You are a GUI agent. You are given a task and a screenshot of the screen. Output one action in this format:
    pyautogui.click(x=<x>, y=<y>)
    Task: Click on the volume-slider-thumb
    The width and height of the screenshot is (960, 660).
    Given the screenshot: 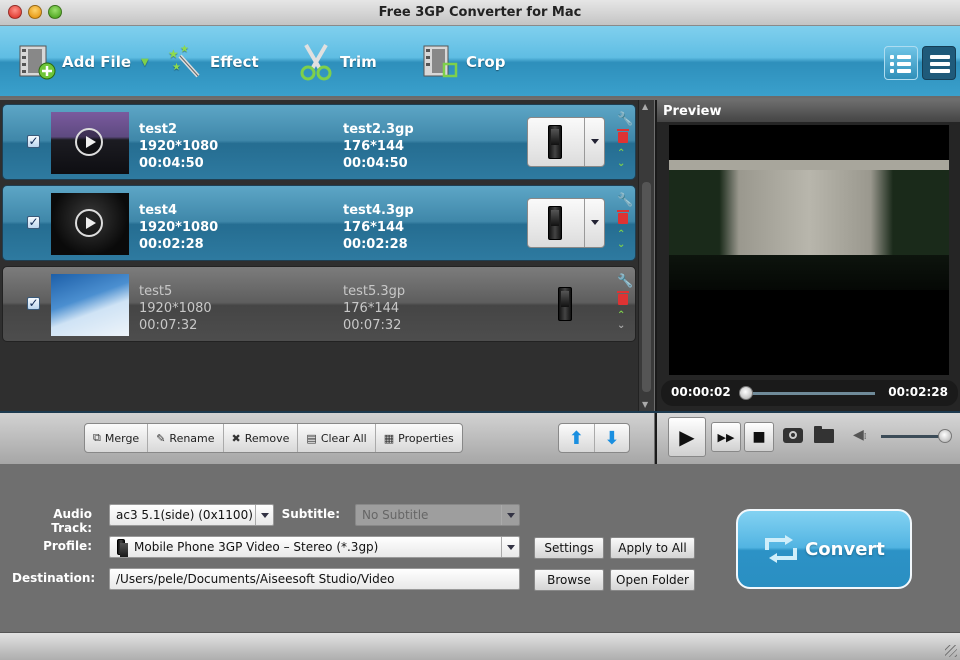 What is the action you would take?
    pyautogui.click(x=945, y=436)
    